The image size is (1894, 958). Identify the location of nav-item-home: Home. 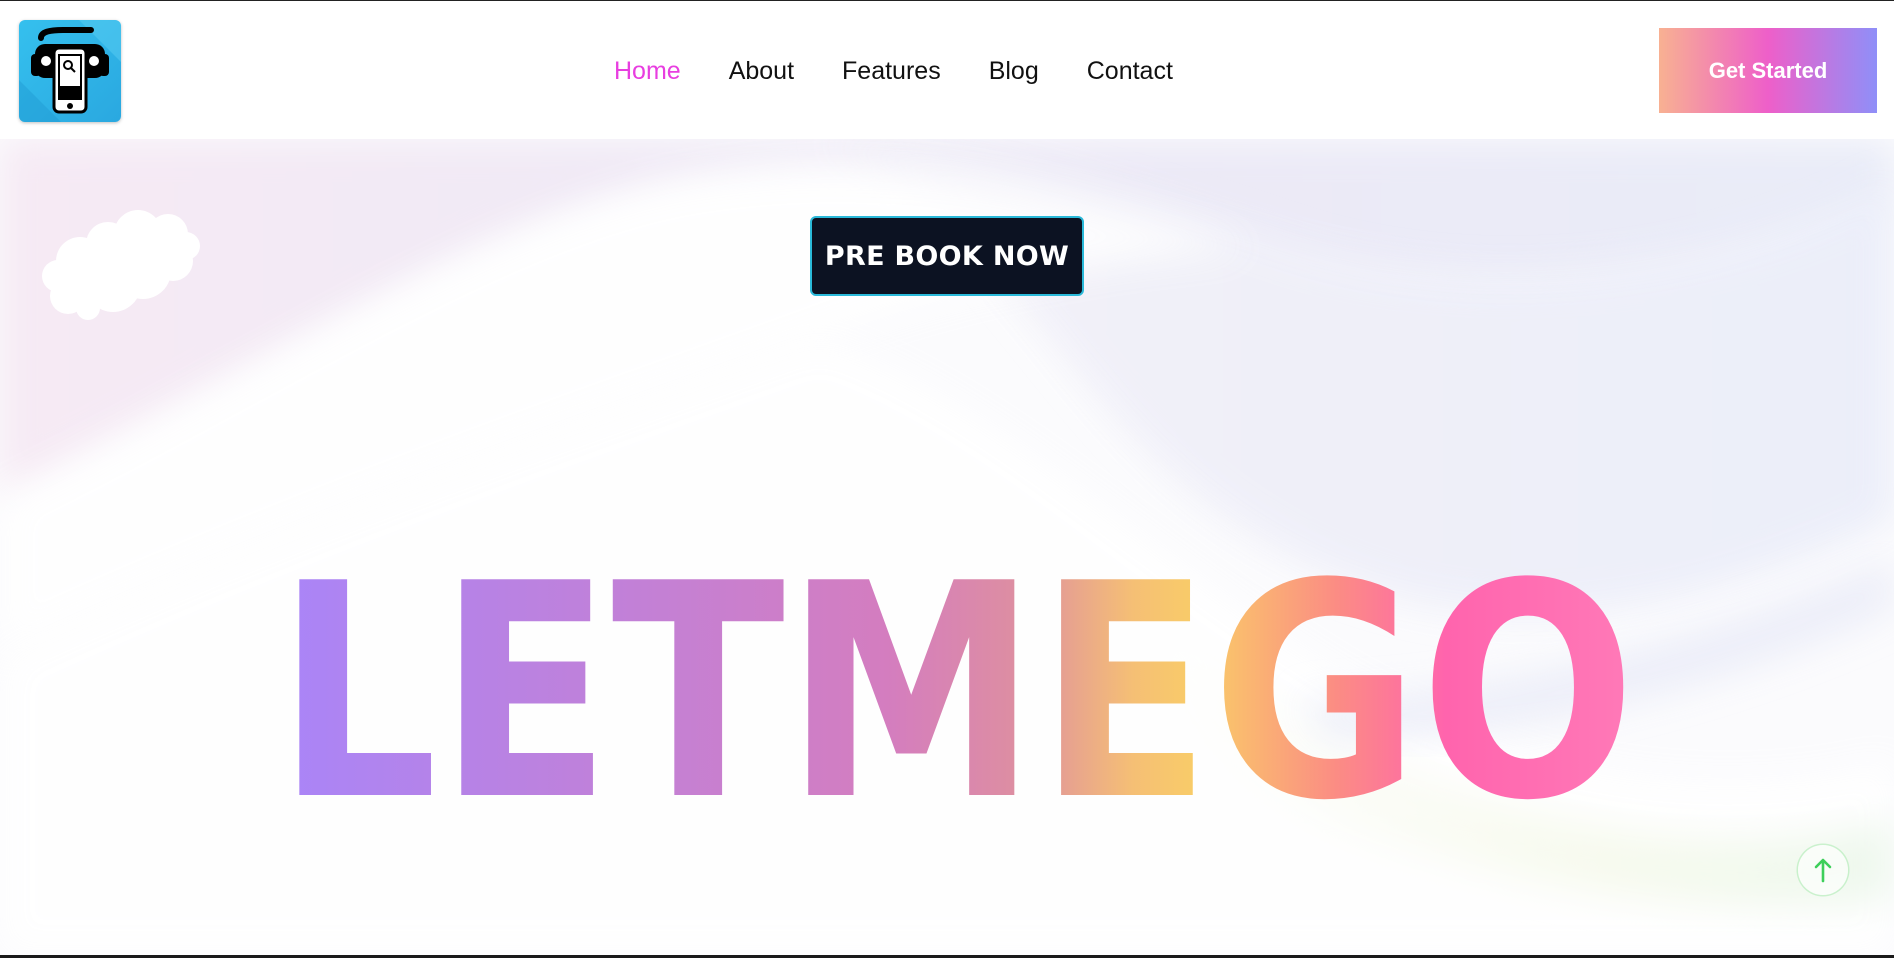
(647, 71).